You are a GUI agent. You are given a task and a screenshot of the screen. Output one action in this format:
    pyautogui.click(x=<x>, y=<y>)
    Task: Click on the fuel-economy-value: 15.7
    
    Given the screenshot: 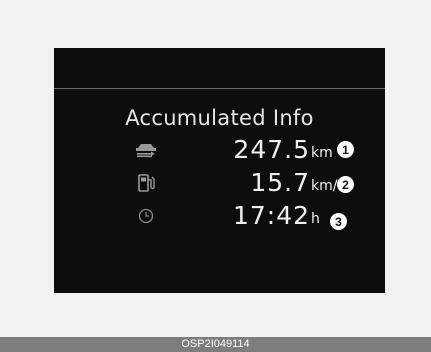 What is the action you would take?
    pyautogui.click(x=280, y=182)
    